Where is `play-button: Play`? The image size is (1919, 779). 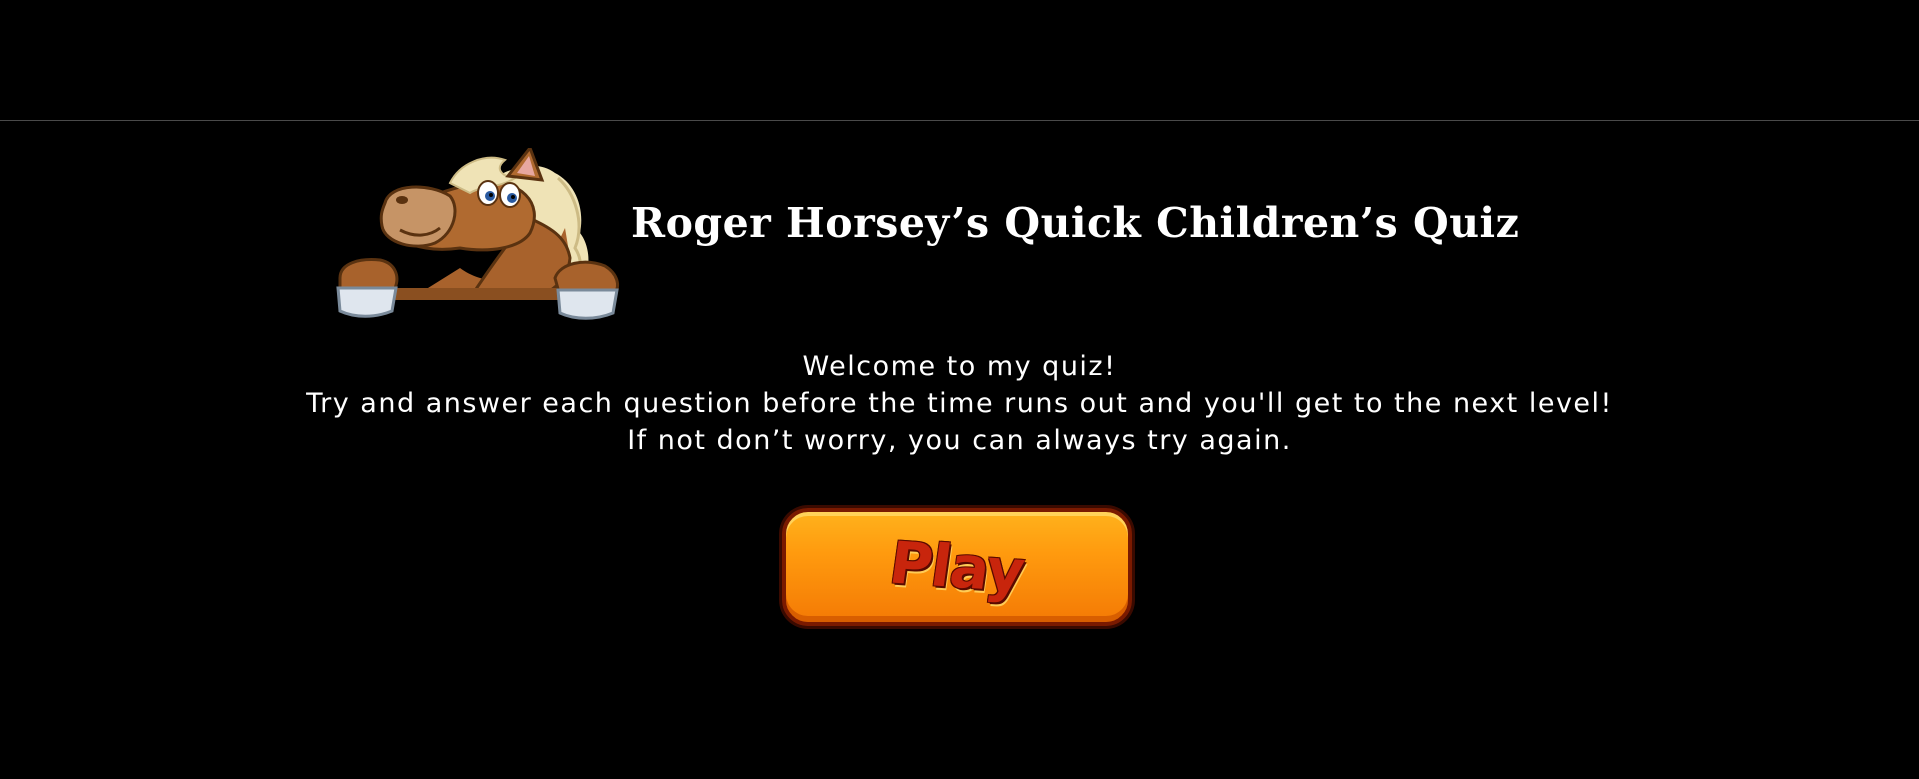
play-button: Play is located at coordinates (957, 567).